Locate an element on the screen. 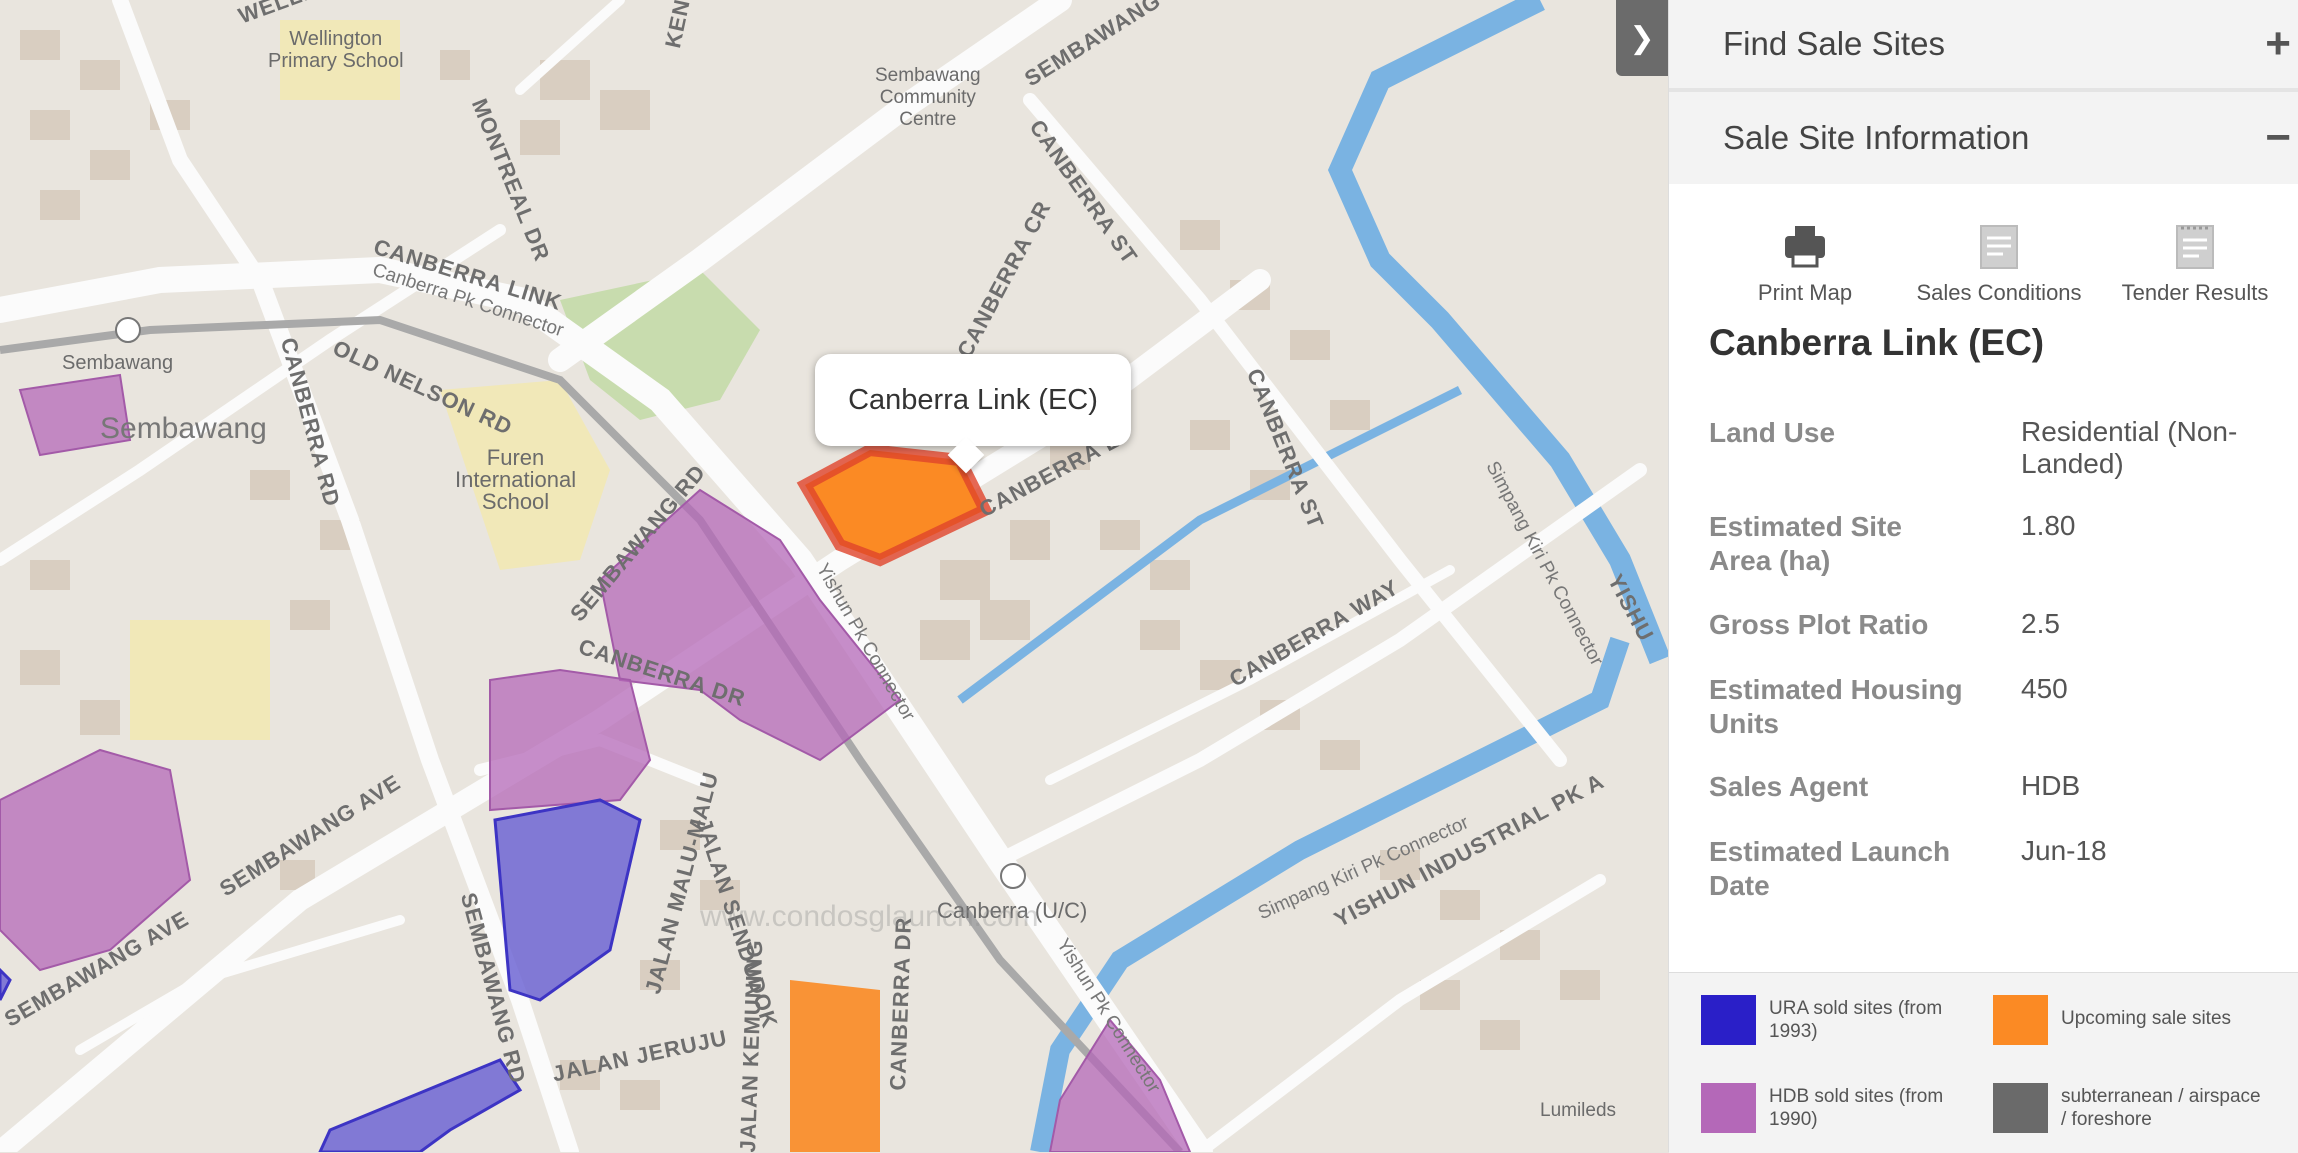 The height and width of the screenshot is (1153, 2298). chevron-right-icon: ❯ is located at coordinates (1642, 38).